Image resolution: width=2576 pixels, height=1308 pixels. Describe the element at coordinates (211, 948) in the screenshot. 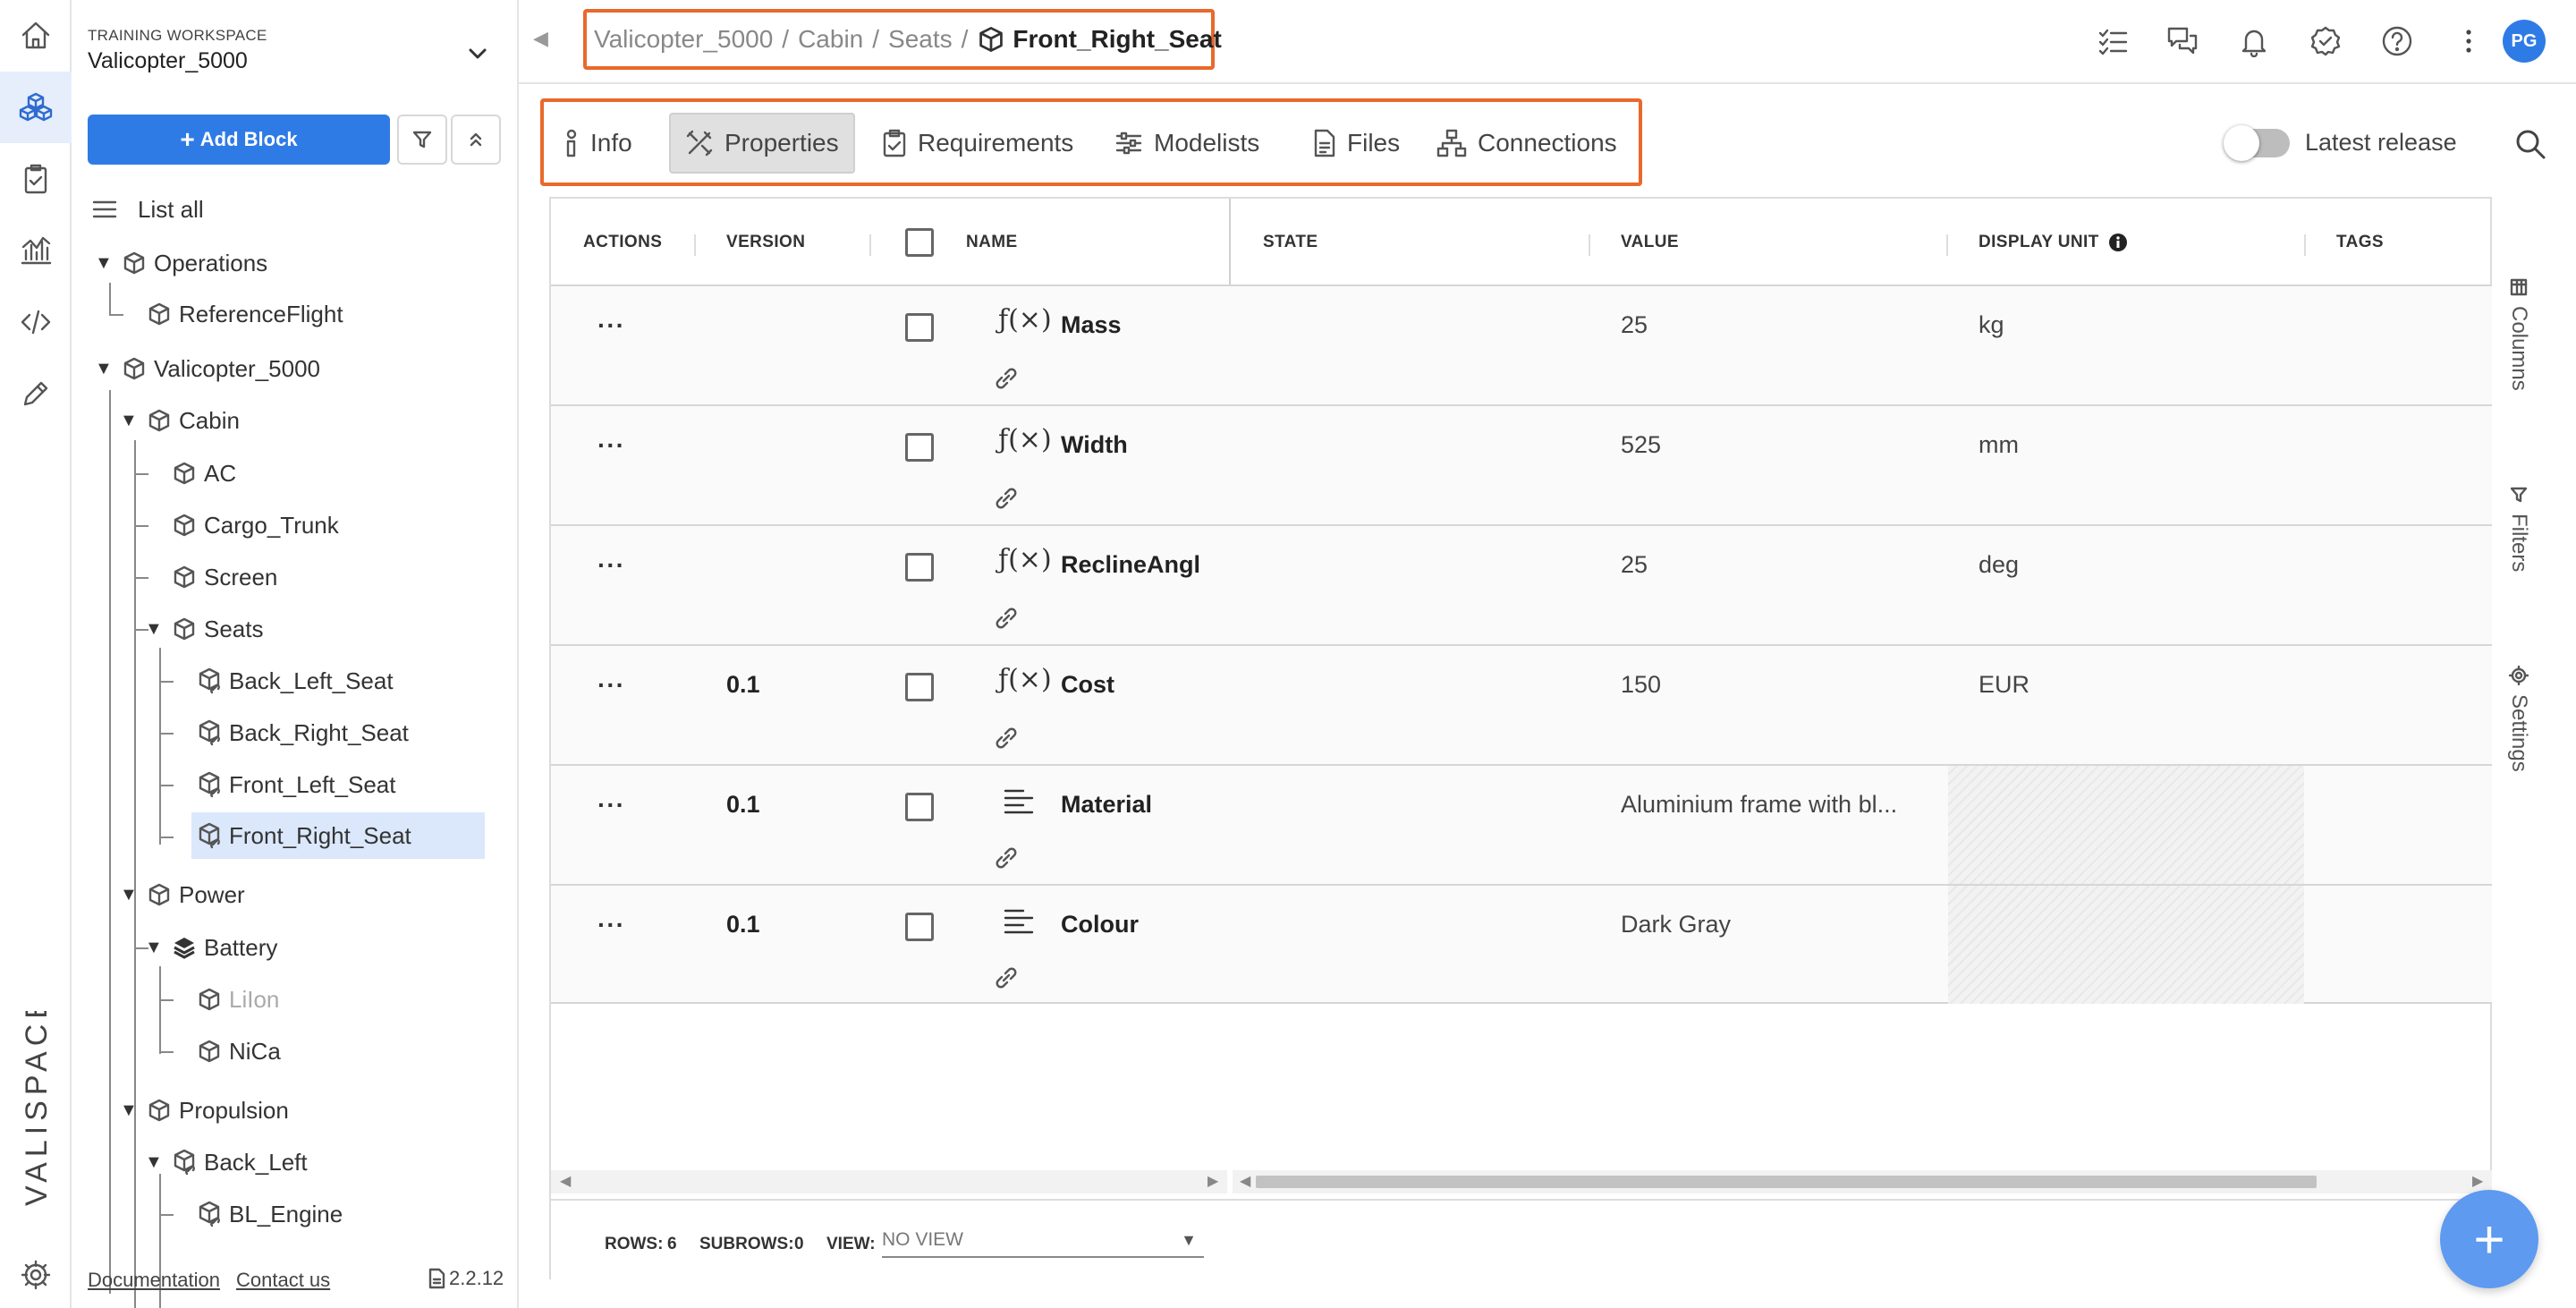

I see `tree-item-battery: ▼ Battery` at that location.